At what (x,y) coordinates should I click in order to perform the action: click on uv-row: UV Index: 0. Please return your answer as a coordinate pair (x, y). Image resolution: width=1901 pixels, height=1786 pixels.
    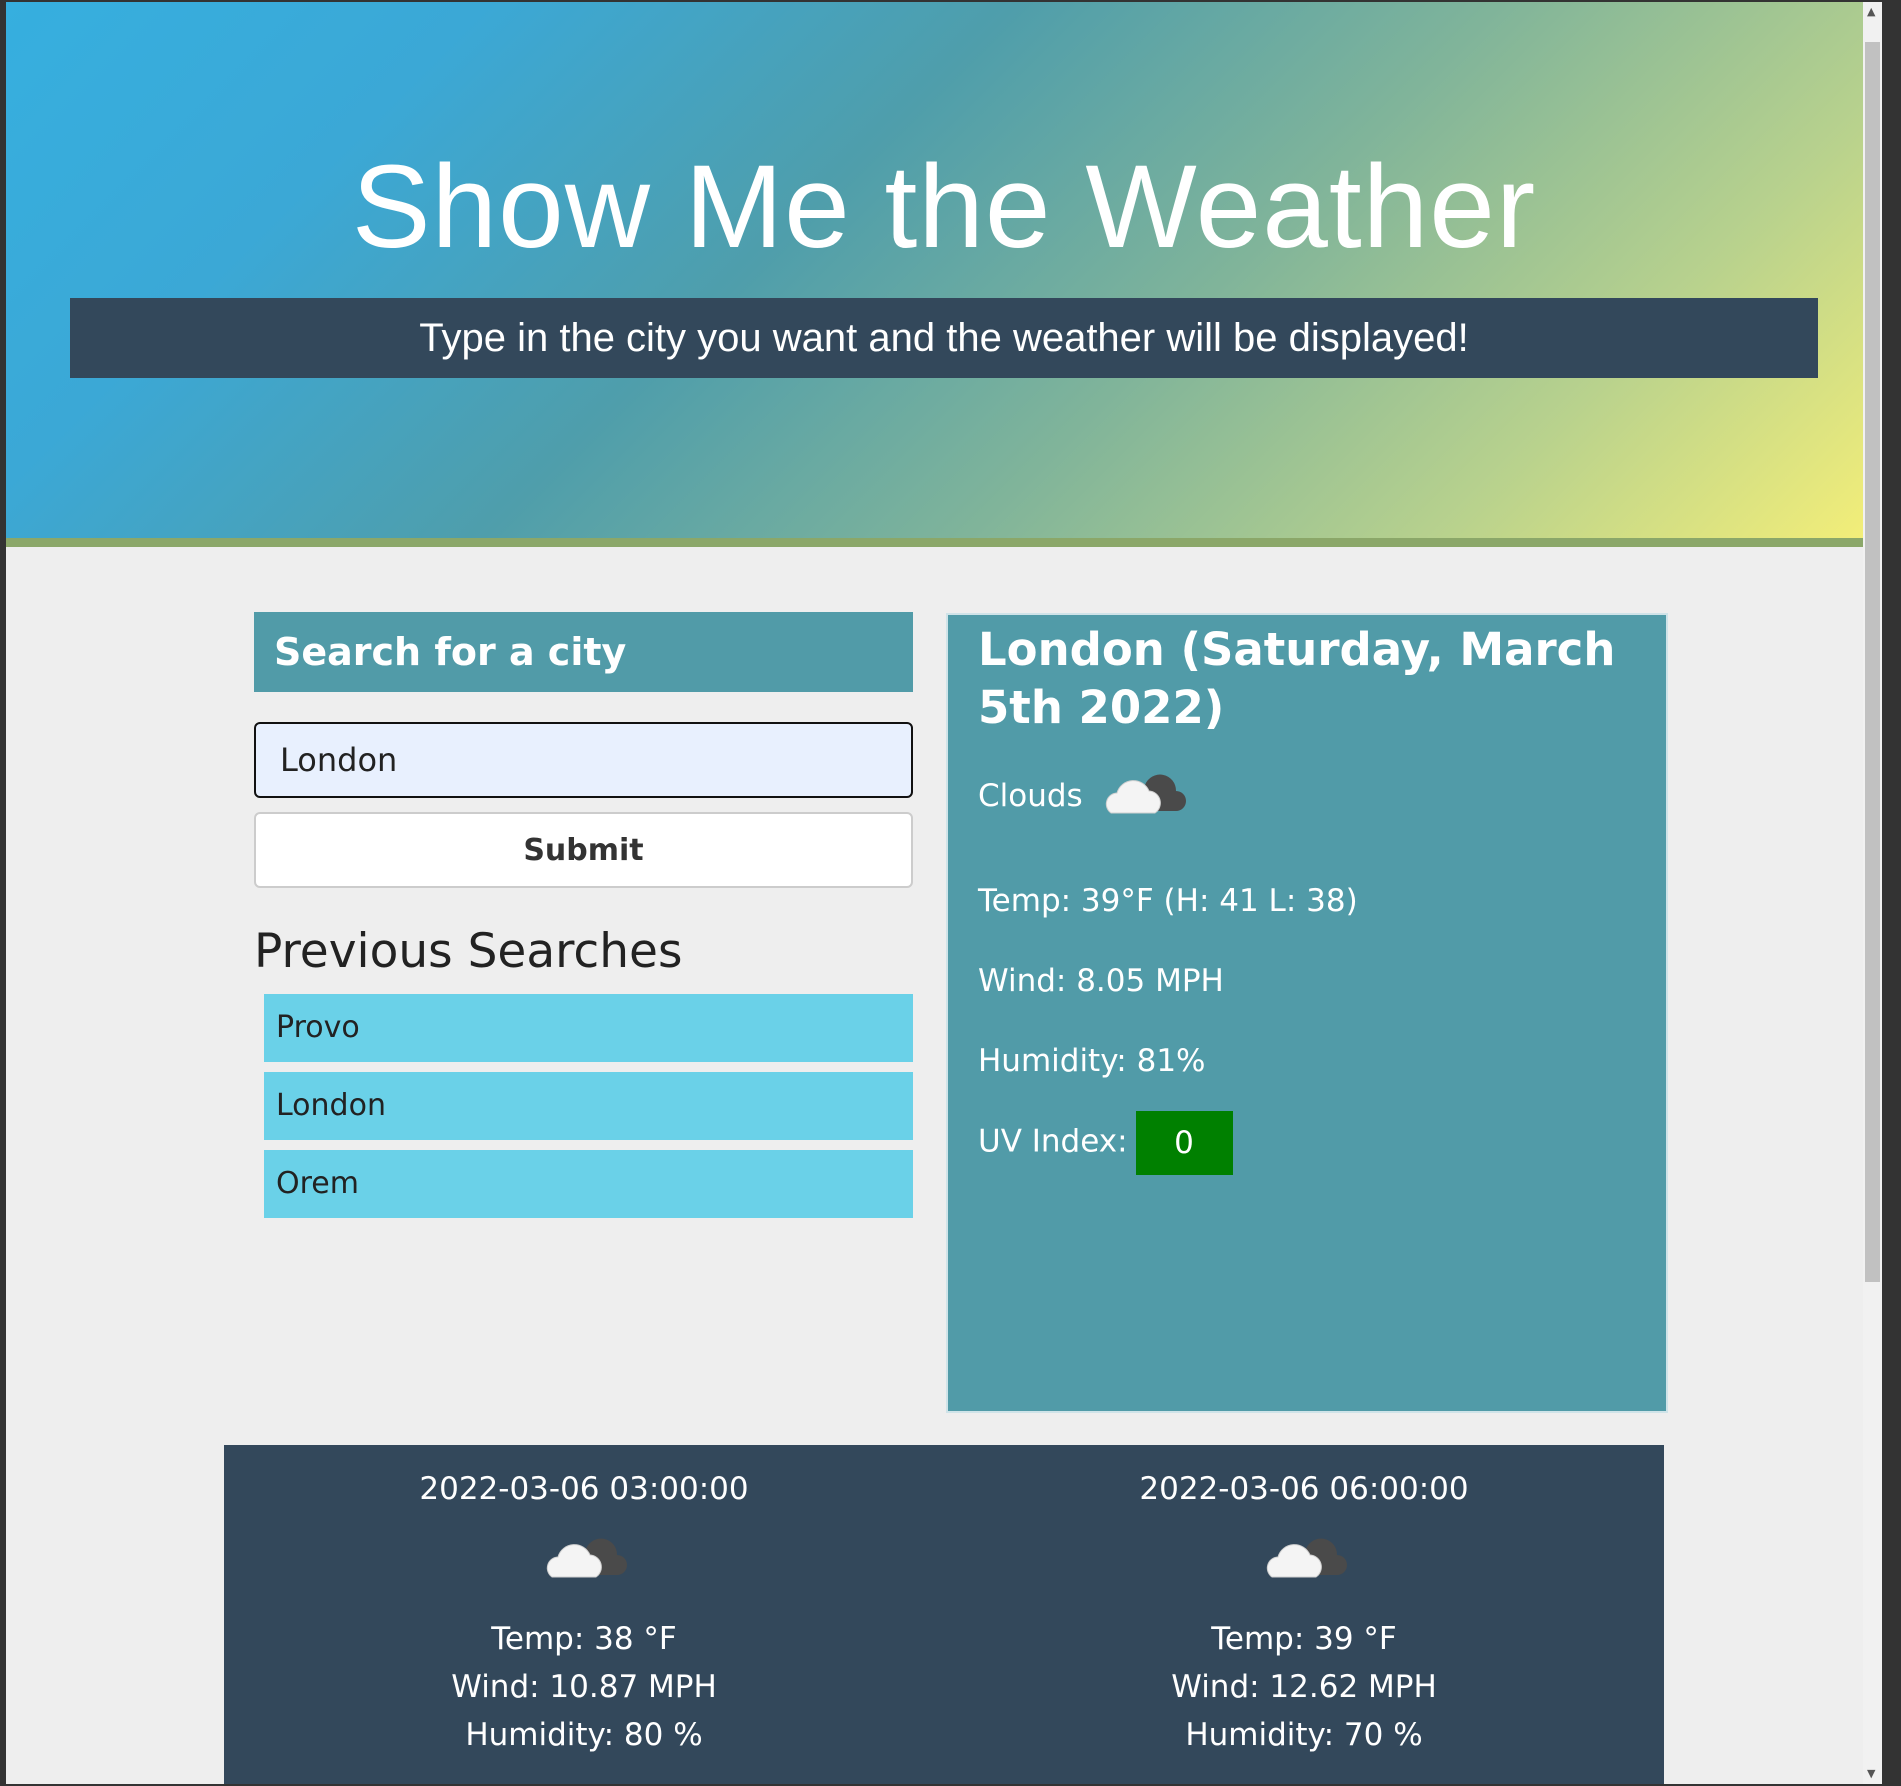
    Looking at the image, I should click on (1105, 1143).